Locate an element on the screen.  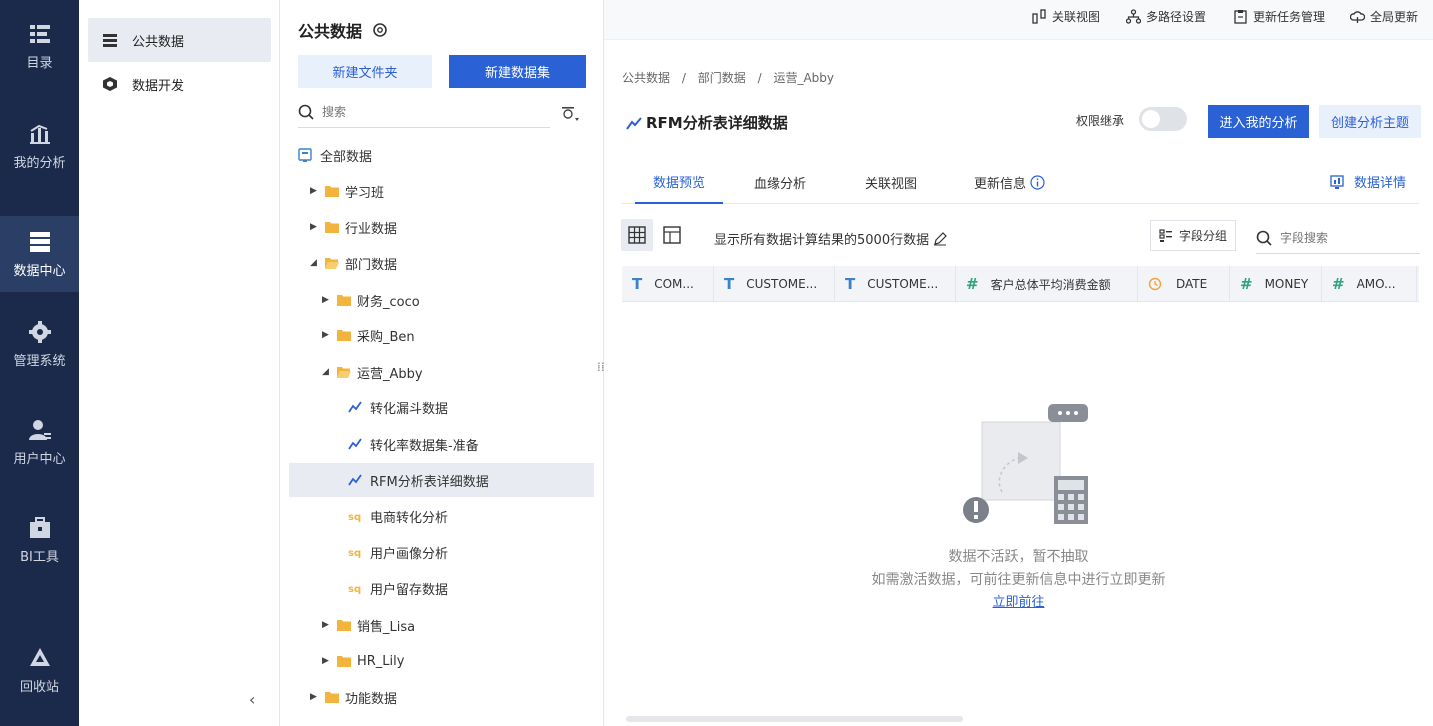
go-now-link: 立即前往 is located at coordinates (1018, 600).